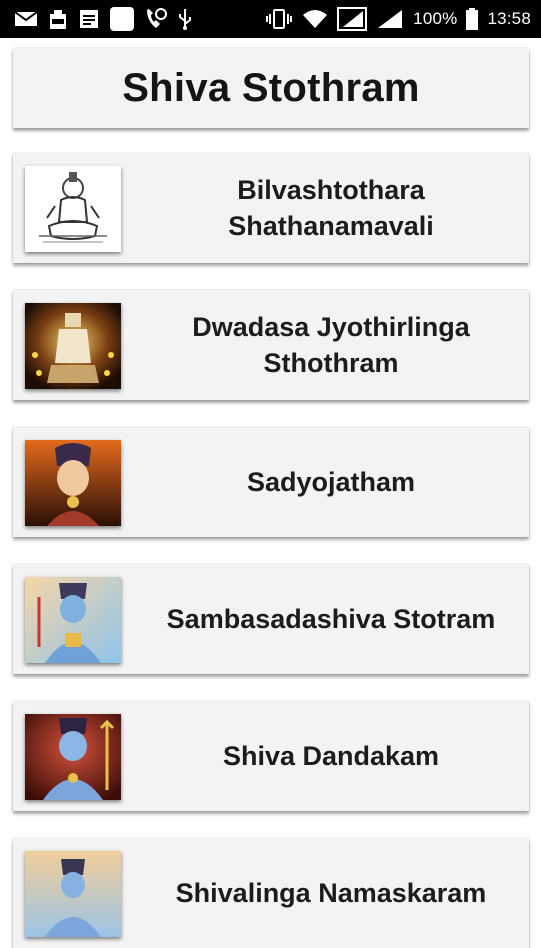 This screenshot has width=541, height=948. I want to click on status-bar: 100% 13:58, so click(270, 19).